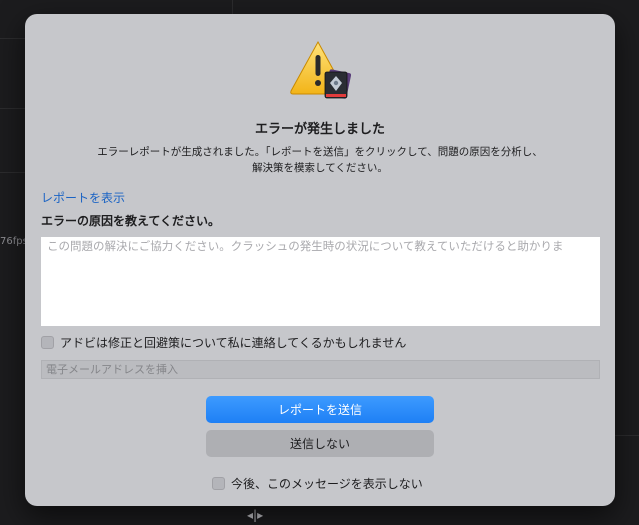  Describe the element at coordinates (83, 197) in the screenshot. I see `show-report-link: レポートを表示` at that location.